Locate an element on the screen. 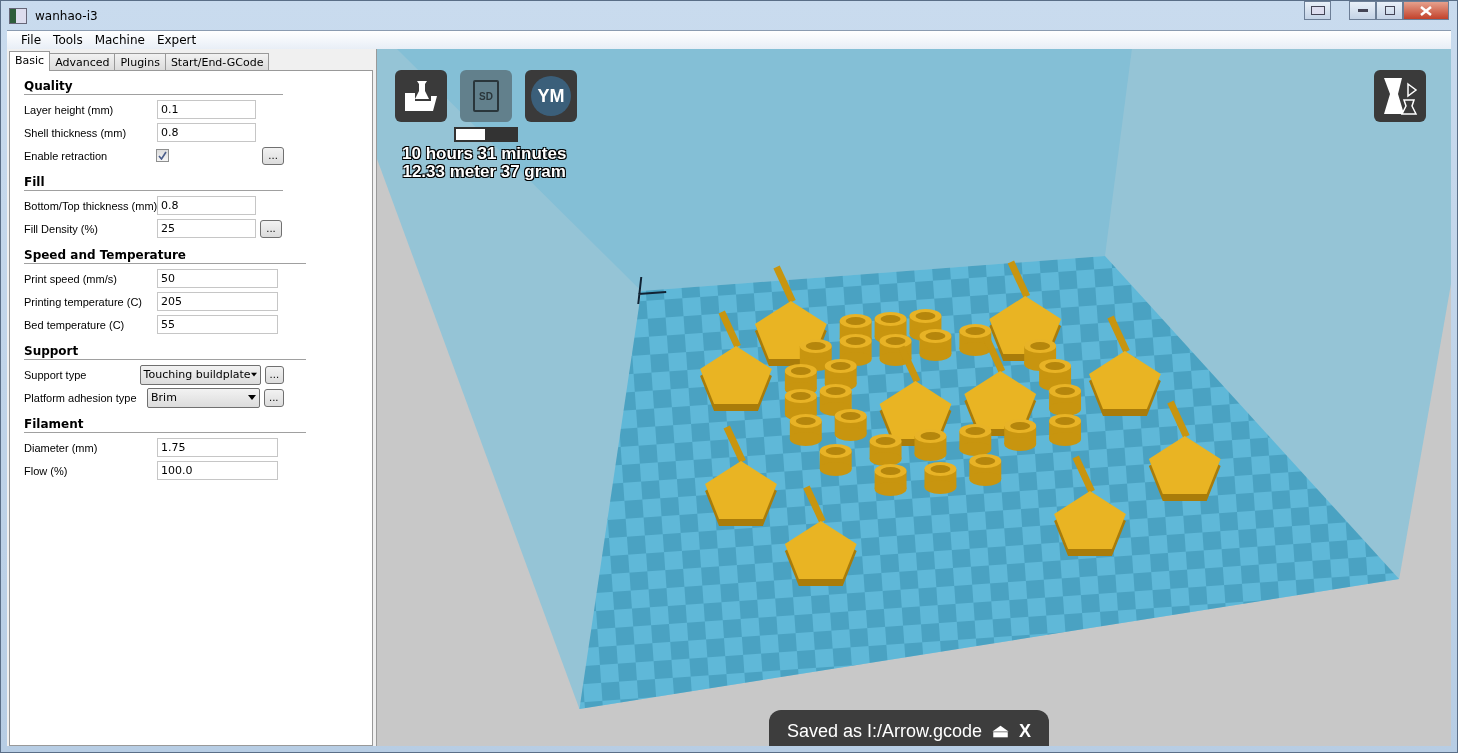  menu-item: Tools is located at coordinates (68, 40).